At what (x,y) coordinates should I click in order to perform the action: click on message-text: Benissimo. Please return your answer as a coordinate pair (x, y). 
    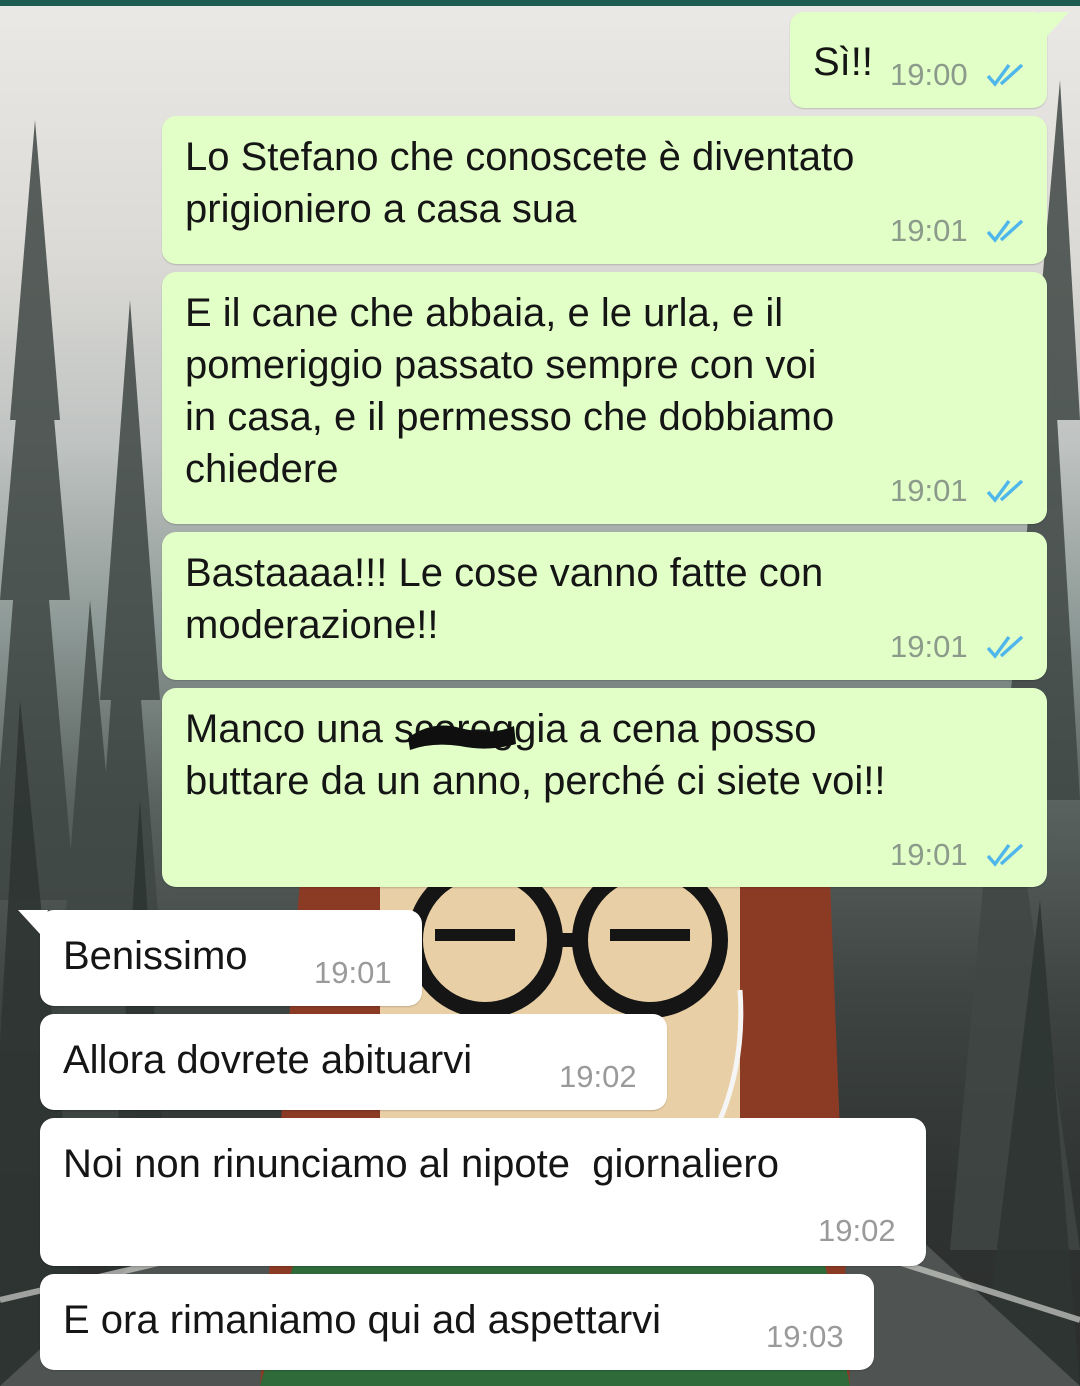
    Looking at the image, I should click on (155, 956).